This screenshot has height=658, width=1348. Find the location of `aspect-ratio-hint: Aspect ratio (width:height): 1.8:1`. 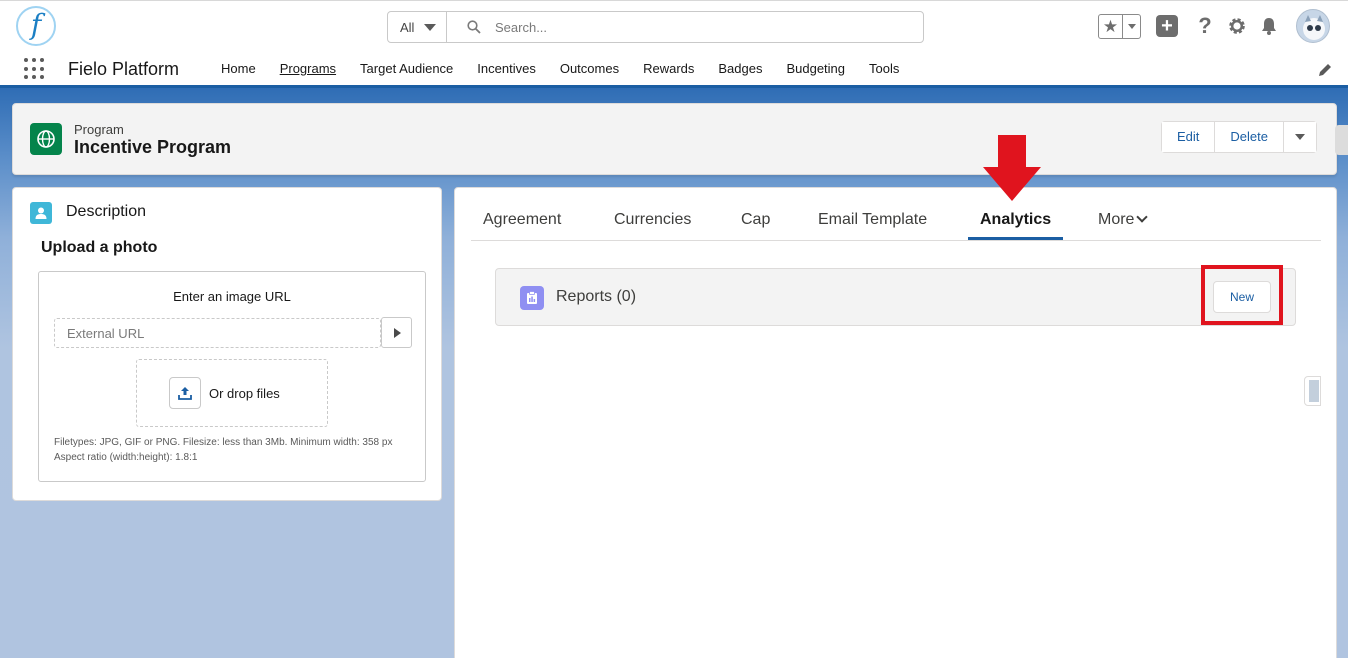

aspect-ratio-hint: Aspect ratio (width:height): 1.8:1 is located at coordinates (126, 457).